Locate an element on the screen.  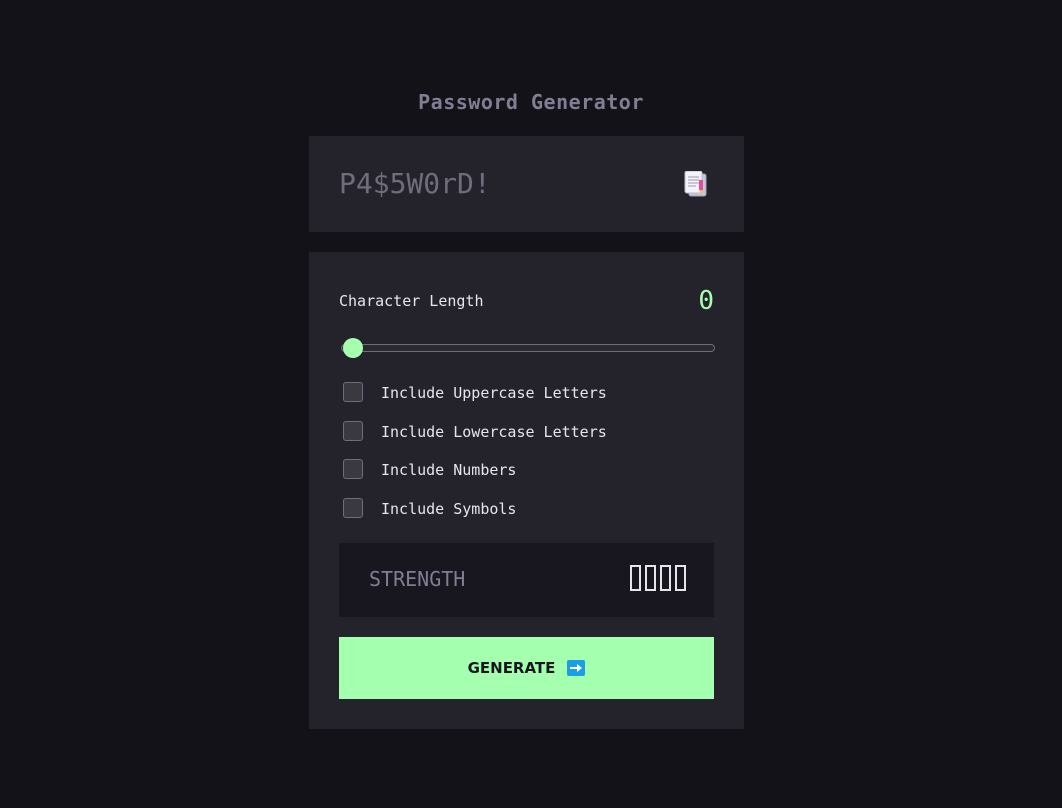
symbols-checkbox is located at coordinates (353, 507).